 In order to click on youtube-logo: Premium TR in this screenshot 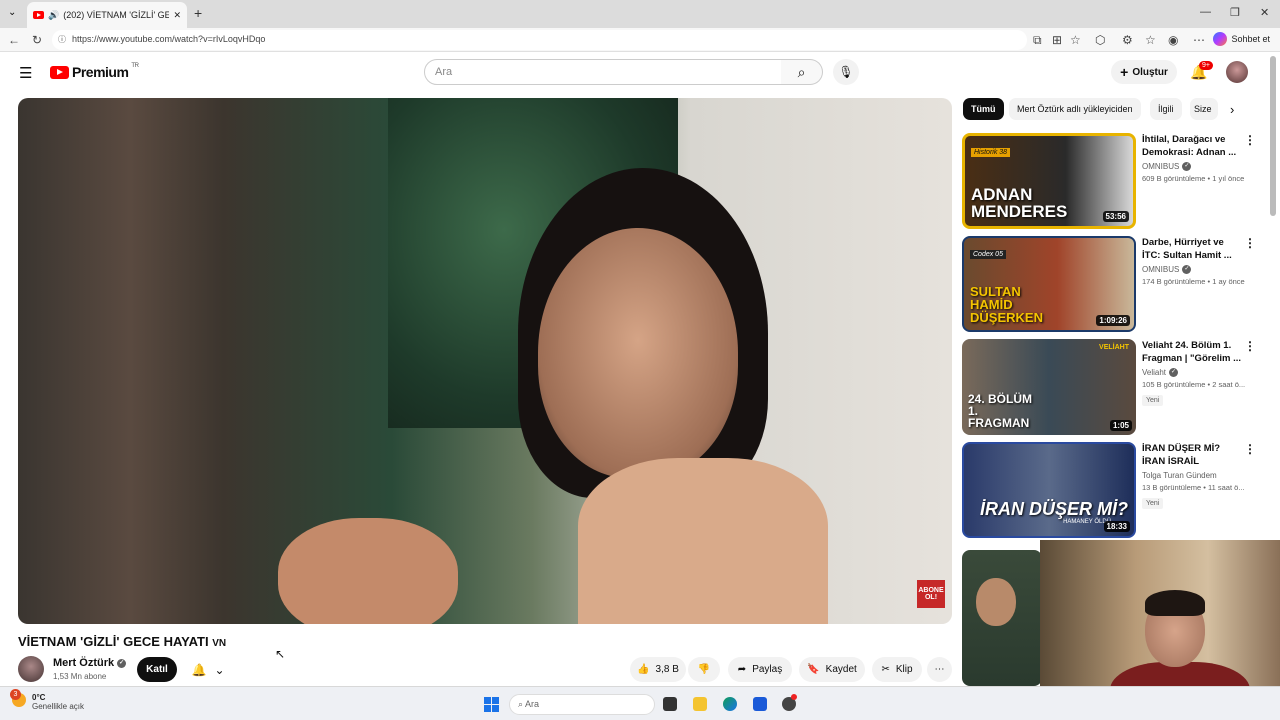, I will do `click(94, 71)`.